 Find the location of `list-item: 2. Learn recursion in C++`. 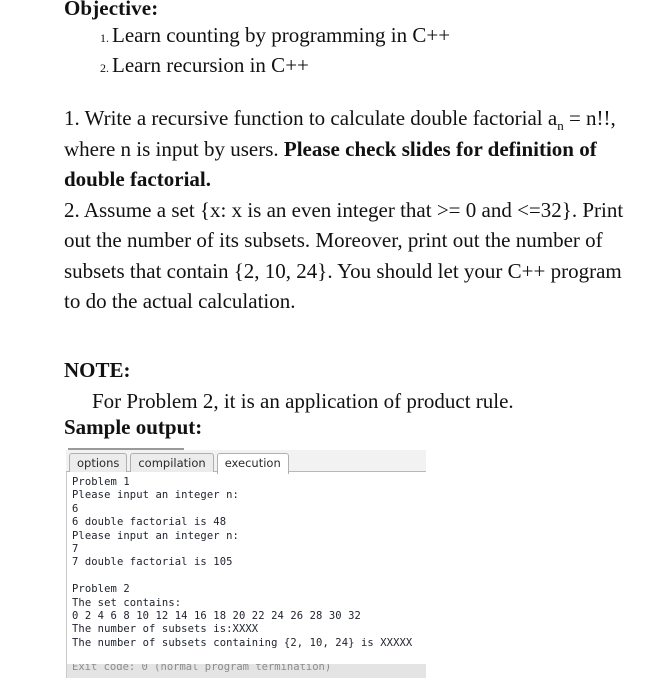

list-item: 2. Learn recursion in C++ is located at coordinates (370, 67).